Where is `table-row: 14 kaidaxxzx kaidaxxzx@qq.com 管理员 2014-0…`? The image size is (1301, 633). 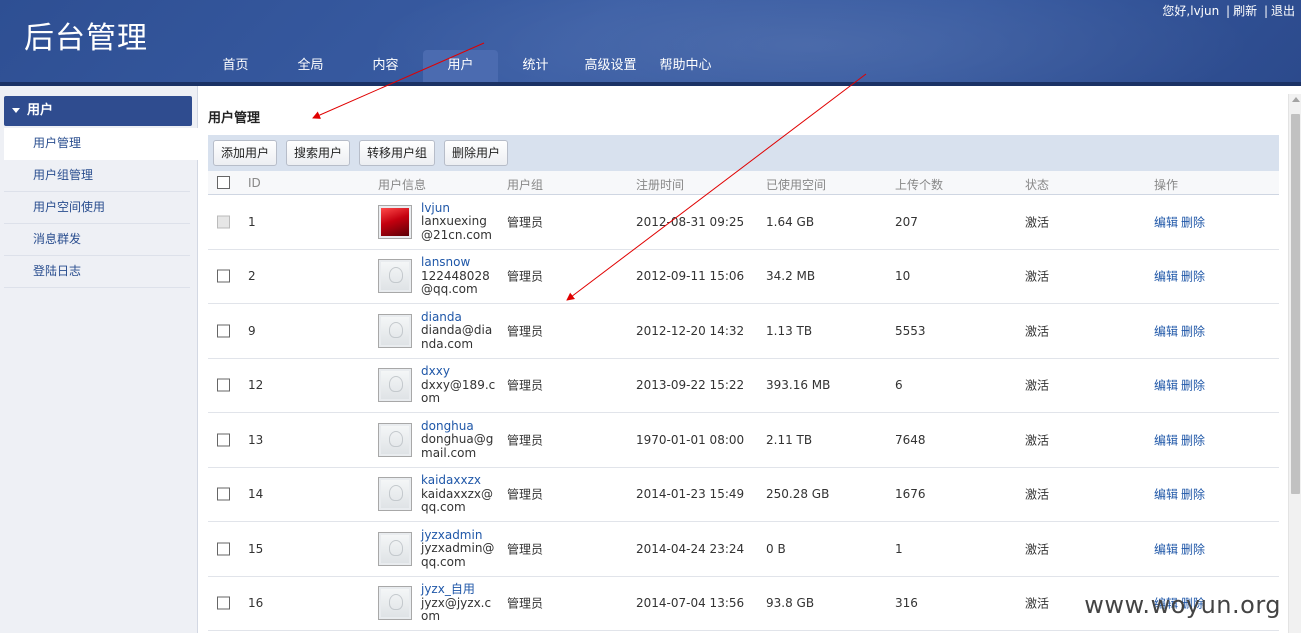
table-row: 14 kaidaxxzx kaidaxxzx@qq.com 管理员 2014-0… is located at coordinates (743, 495).